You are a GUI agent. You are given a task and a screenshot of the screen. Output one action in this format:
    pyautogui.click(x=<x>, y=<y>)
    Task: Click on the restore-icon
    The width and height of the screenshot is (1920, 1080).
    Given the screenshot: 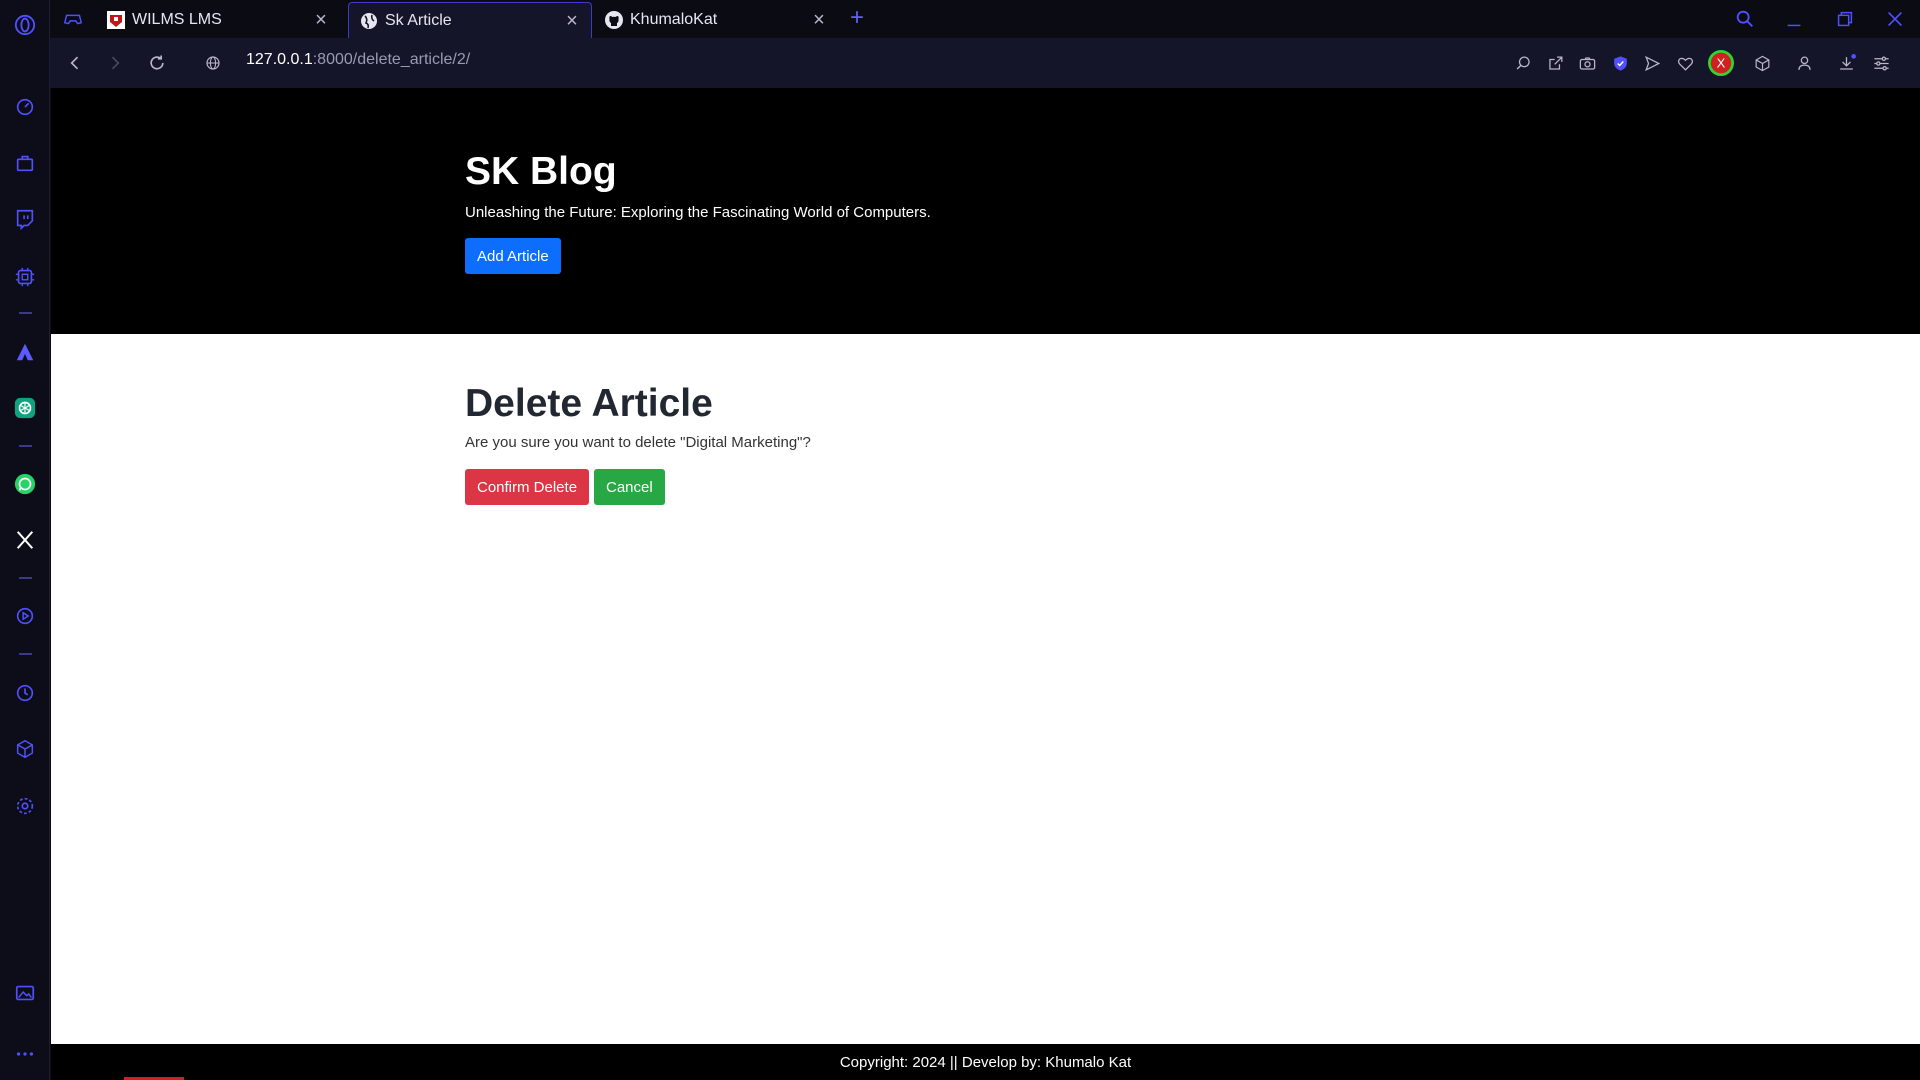 What is the action you would take?
    pyautogui.click(x=1845, y=19)
    